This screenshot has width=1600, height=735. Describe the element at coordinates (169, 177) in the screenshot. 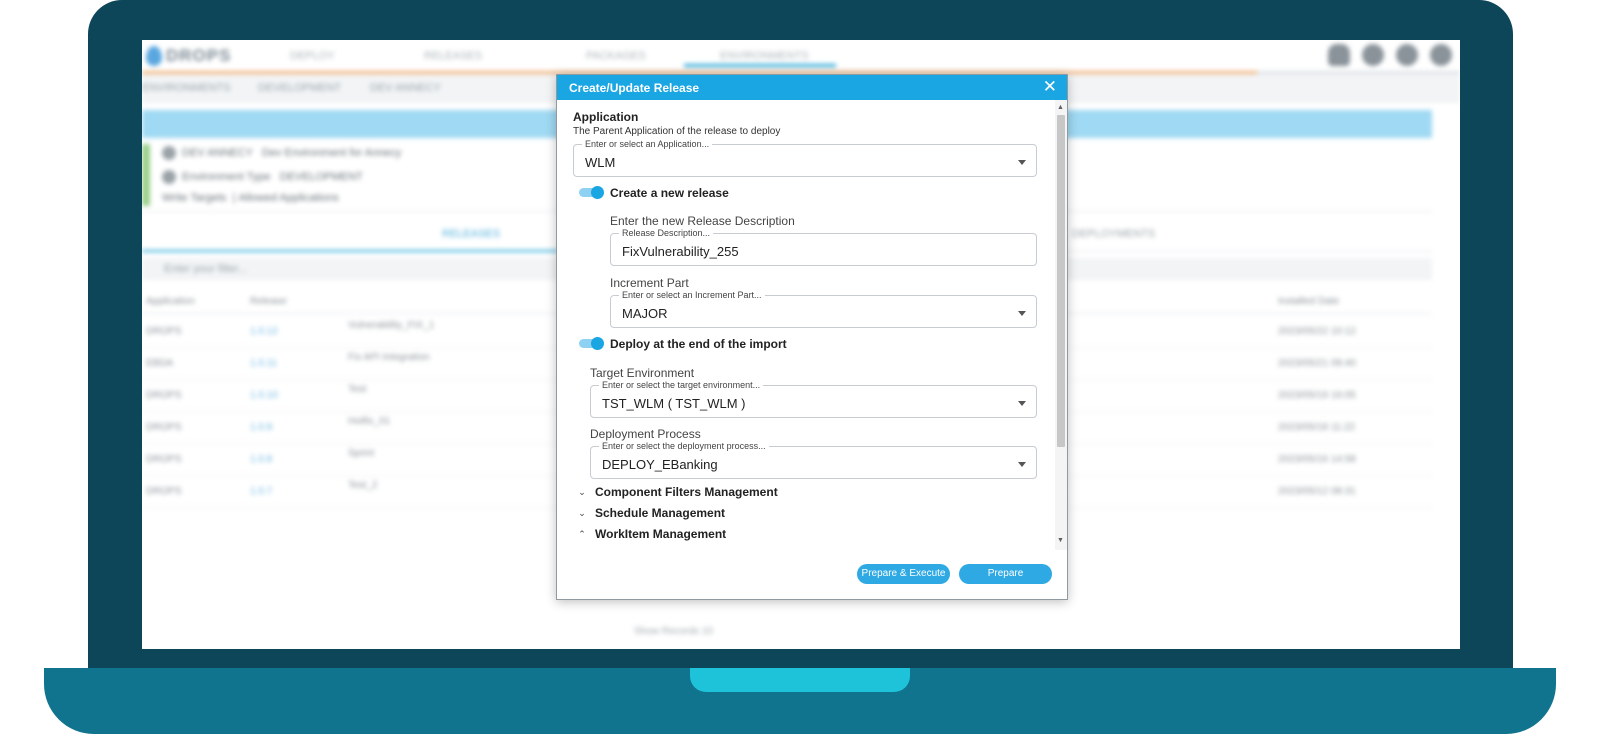

I see `env-type-icon` at that location.